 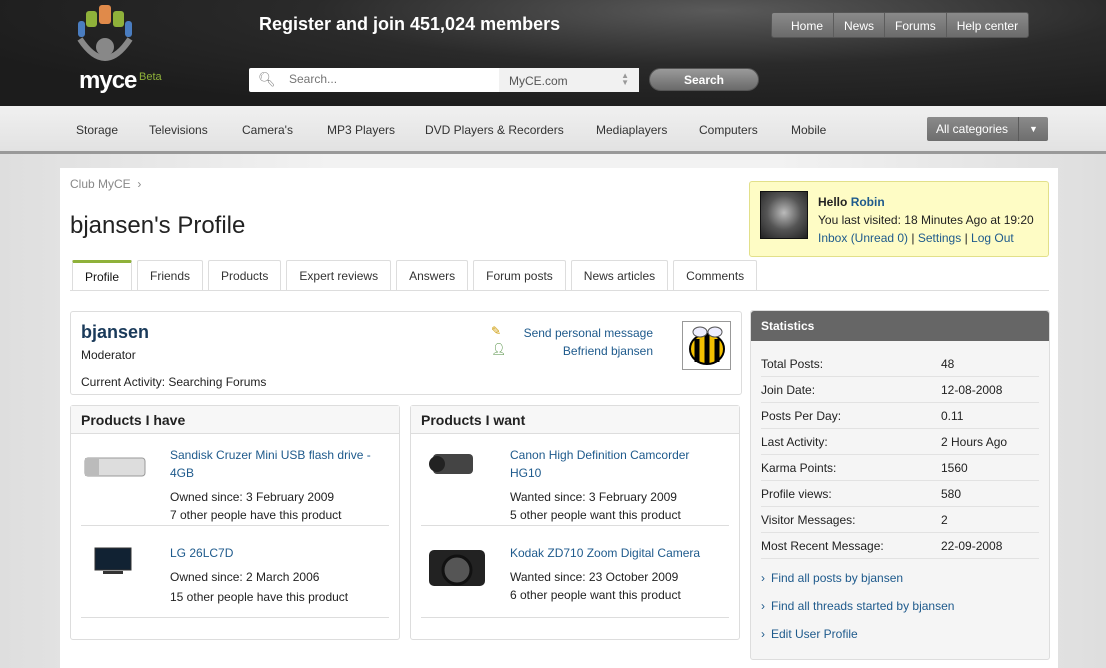 I want to click on stat-value: 1560, so click(x=954, y=468).